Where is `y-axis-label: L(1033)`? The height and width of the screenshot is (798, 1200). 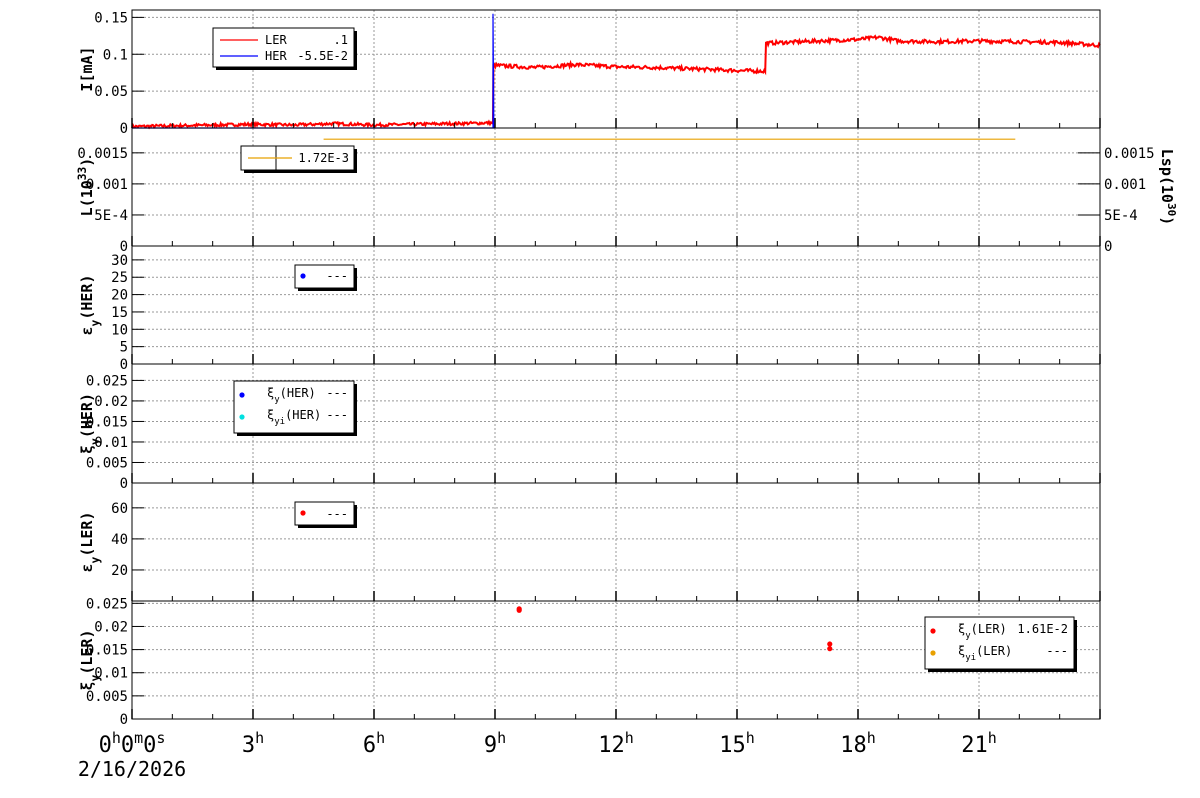
y-axis-label: L(1033) is located at coordinates (86, 187).